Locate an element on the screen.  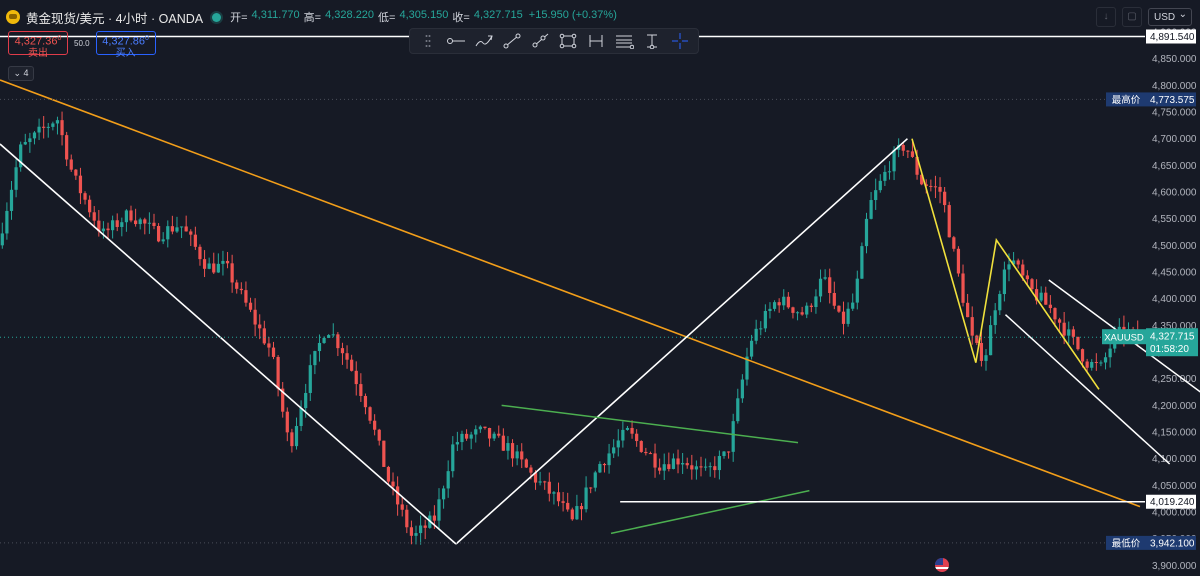
y-tick-label: 4,400.000 is located at coordinates (1174, 299).